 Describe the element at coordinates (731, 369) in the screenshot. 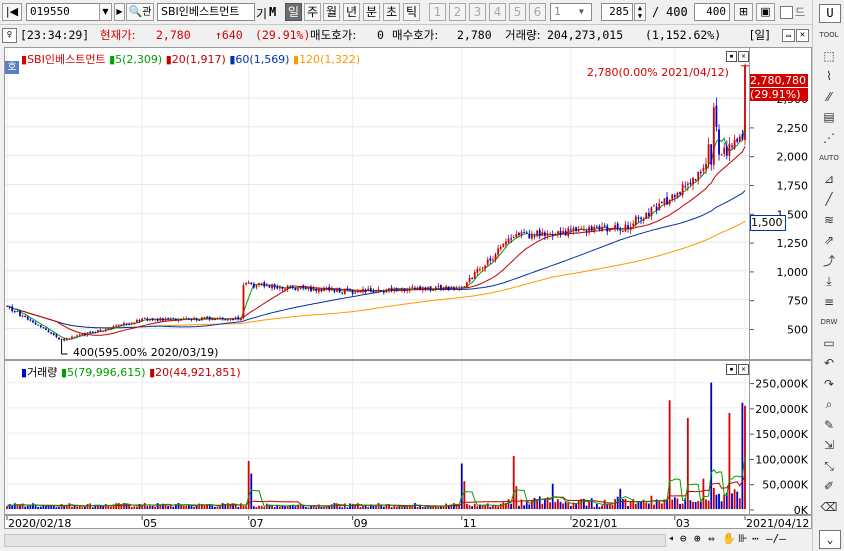

I see `volume-maximize-icon: ▪` at that location.